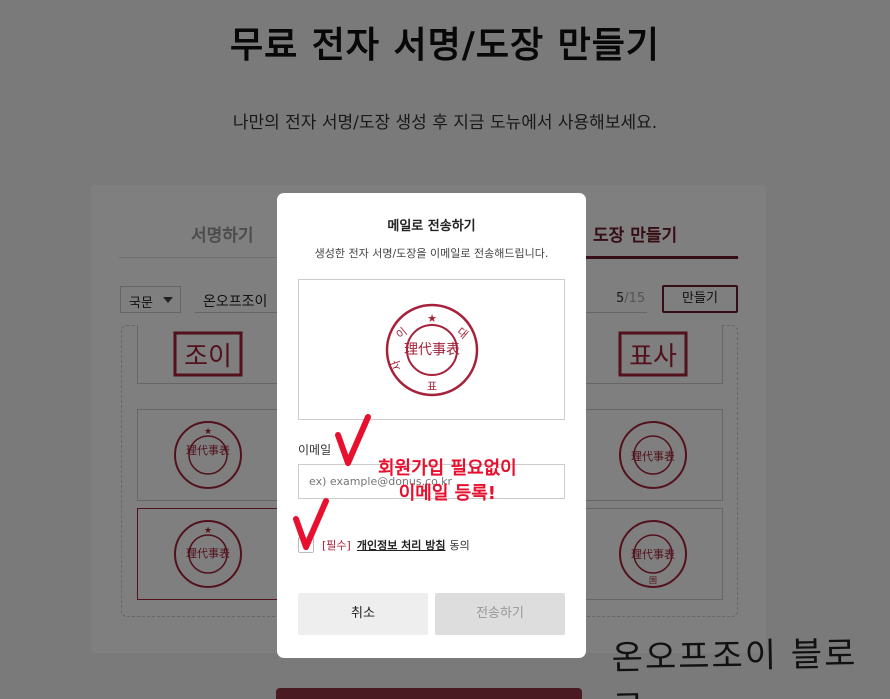 This screenshot has height=699, width=890. Describe the element at coordinates (401, 545) in the screenshot. I see `privacy-policy-link: 개인정보 처리 방침` at that location.